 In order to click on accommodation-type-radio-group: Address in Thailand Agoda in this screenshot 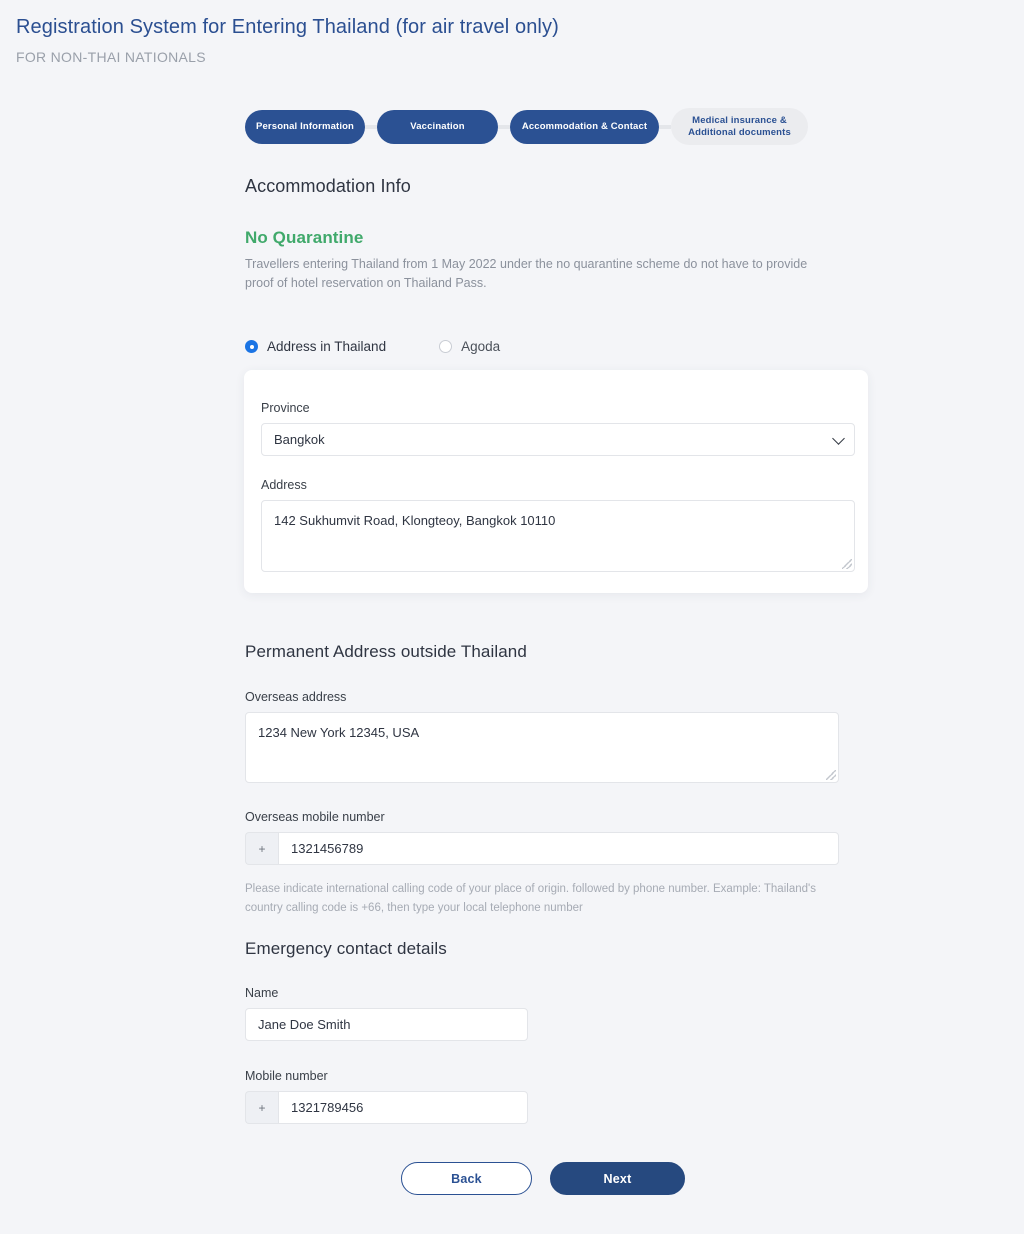, I will do `click(543, 346)`.